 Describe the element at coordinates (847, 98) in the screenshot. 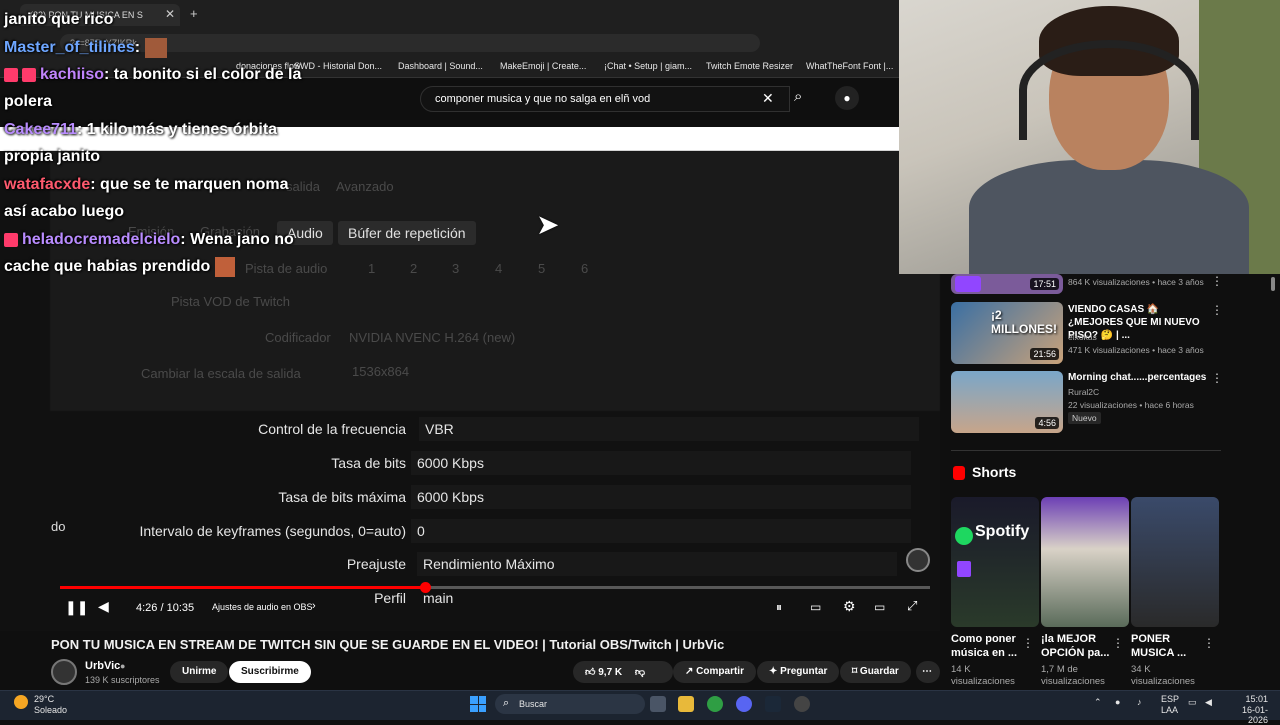

I see `mic-icon: ●` at that location.